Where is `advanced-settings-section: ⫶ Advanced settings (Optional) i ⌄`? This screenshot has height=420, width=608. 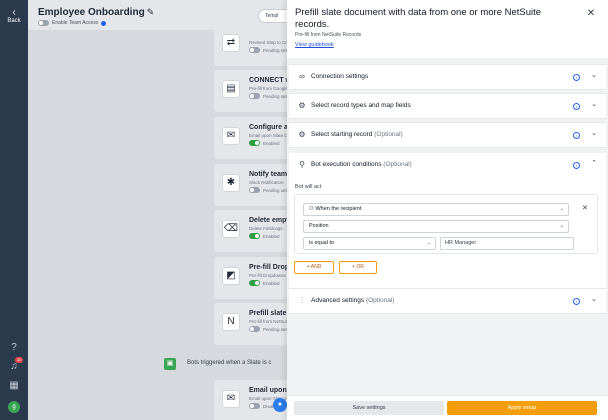
advanced-settings-section: ⫶ Advanced settings (Optional) i ⌄ is located at coordinates (447, 301).